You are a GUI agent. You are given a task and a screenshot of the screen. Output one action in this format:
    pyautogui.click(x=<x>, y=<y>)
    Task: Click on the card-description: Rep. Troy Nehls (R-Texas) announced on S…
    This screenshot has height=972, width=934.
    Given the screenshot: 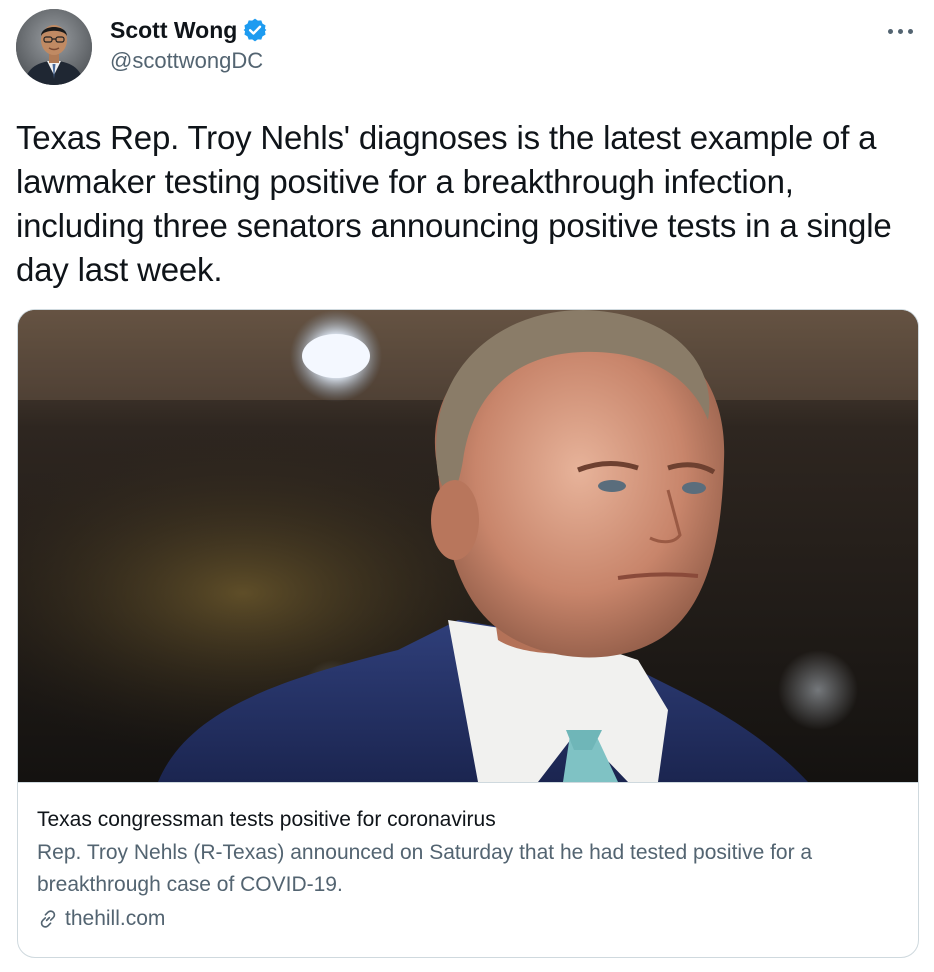 What is the action you would take?
    pyautogui.click(x=425, y=868)
    